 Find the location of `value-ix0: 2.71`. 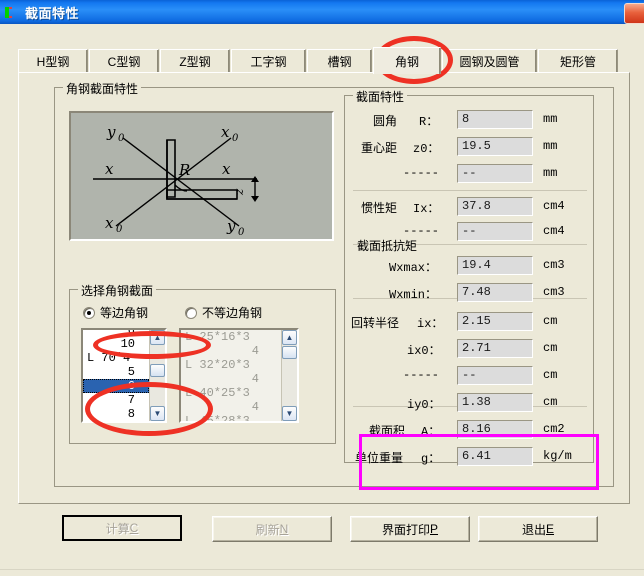

value-ix0: 2.71 is located at coordinates (495, 348).